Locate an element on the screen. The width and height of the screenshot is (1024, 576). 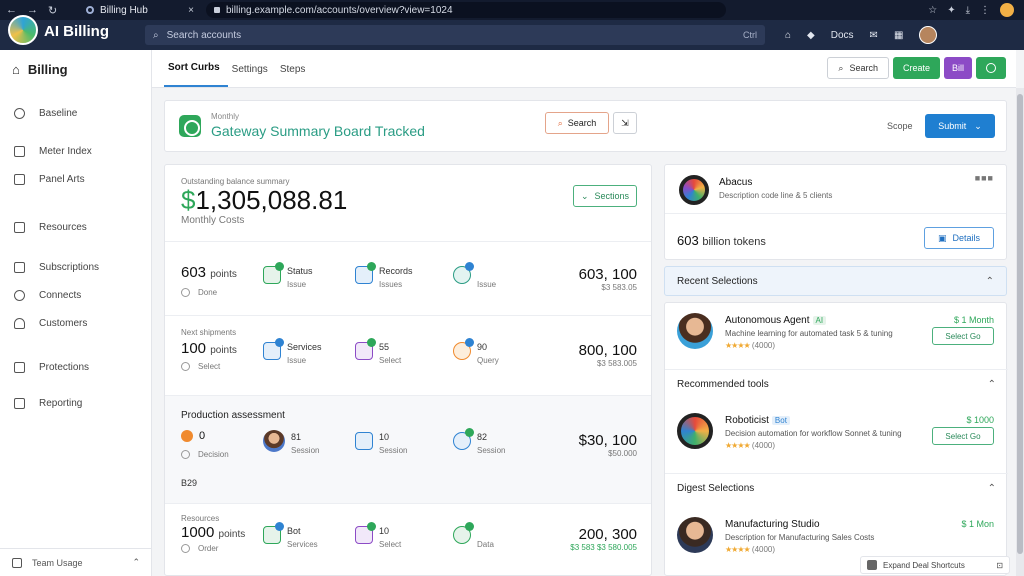
app-name: AI Billing is located at coordinates (76, 31).